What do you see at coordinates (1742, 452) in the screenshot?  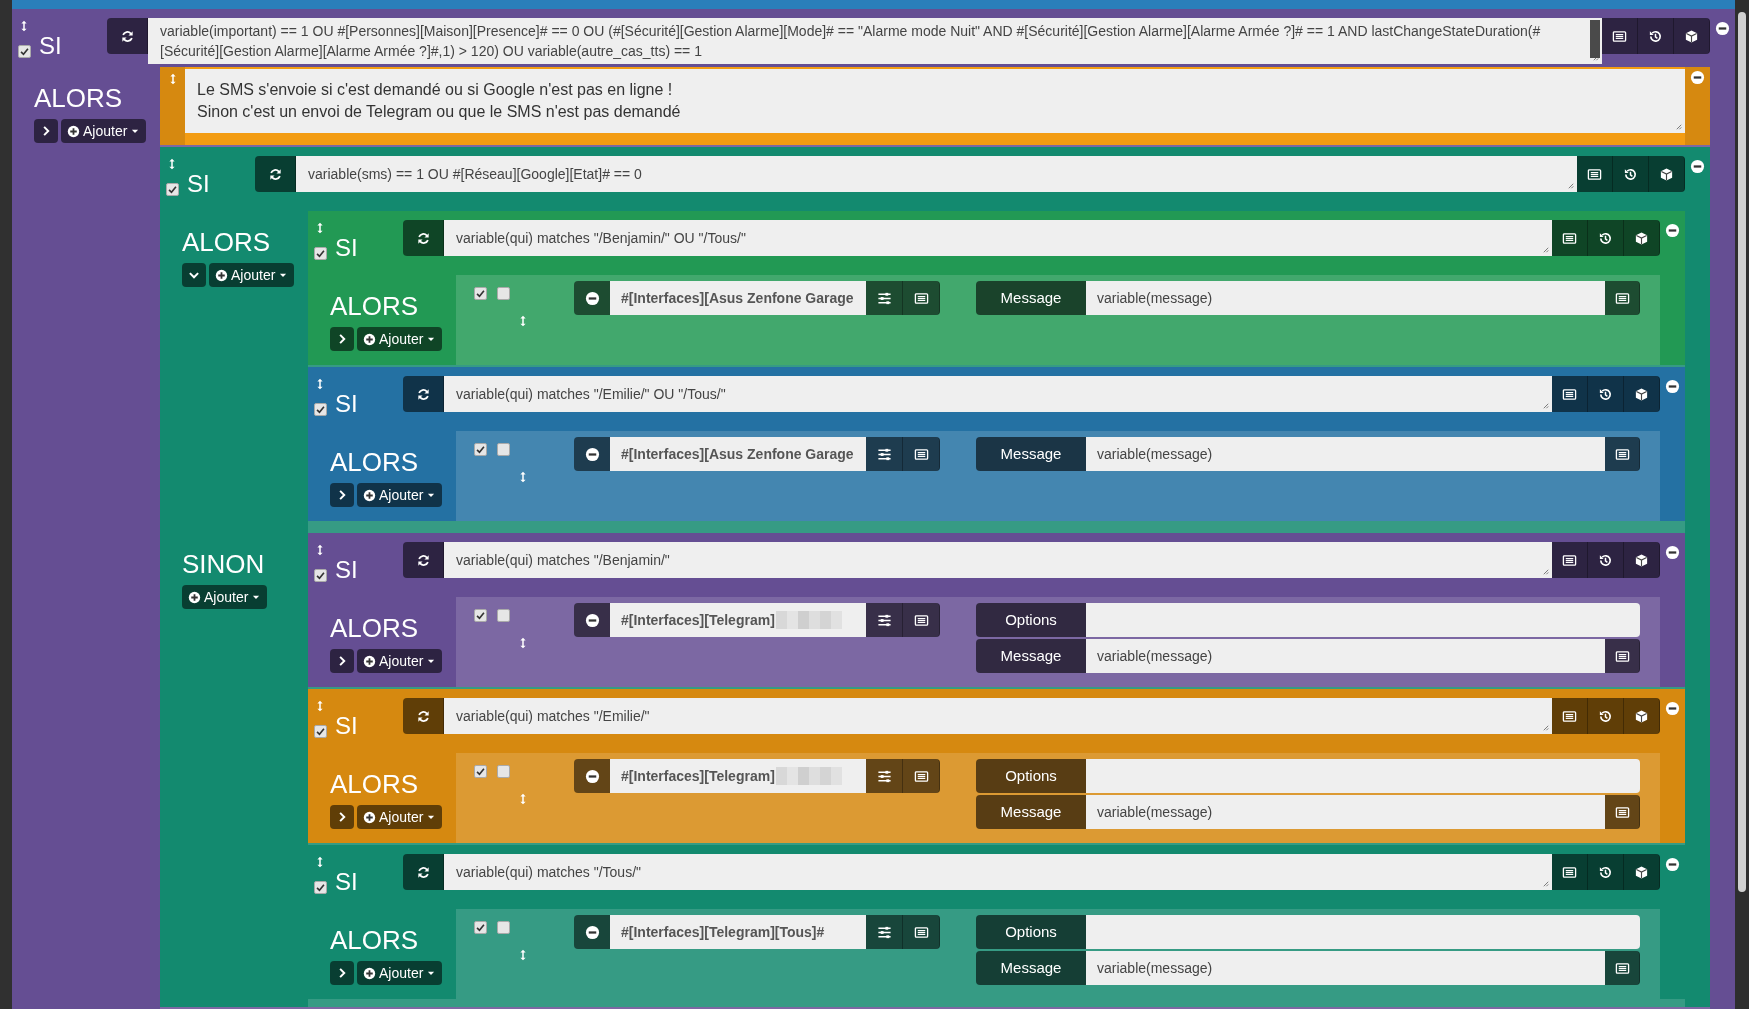 I see `scrollbar` at bounding box center [1742, 452].